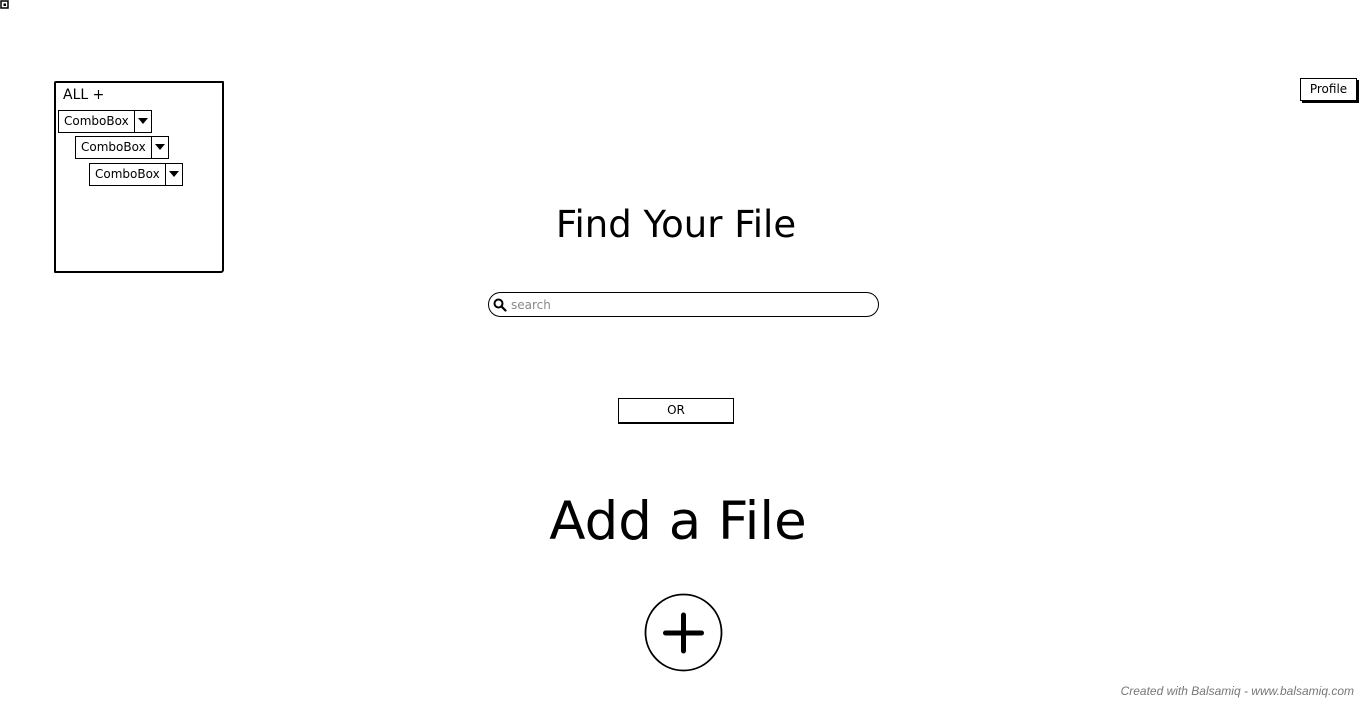 This screenshot has height=702, width=1360. Describe the element at coordinates (4, 4) in the screenshot. I see `app-icon` at that location.